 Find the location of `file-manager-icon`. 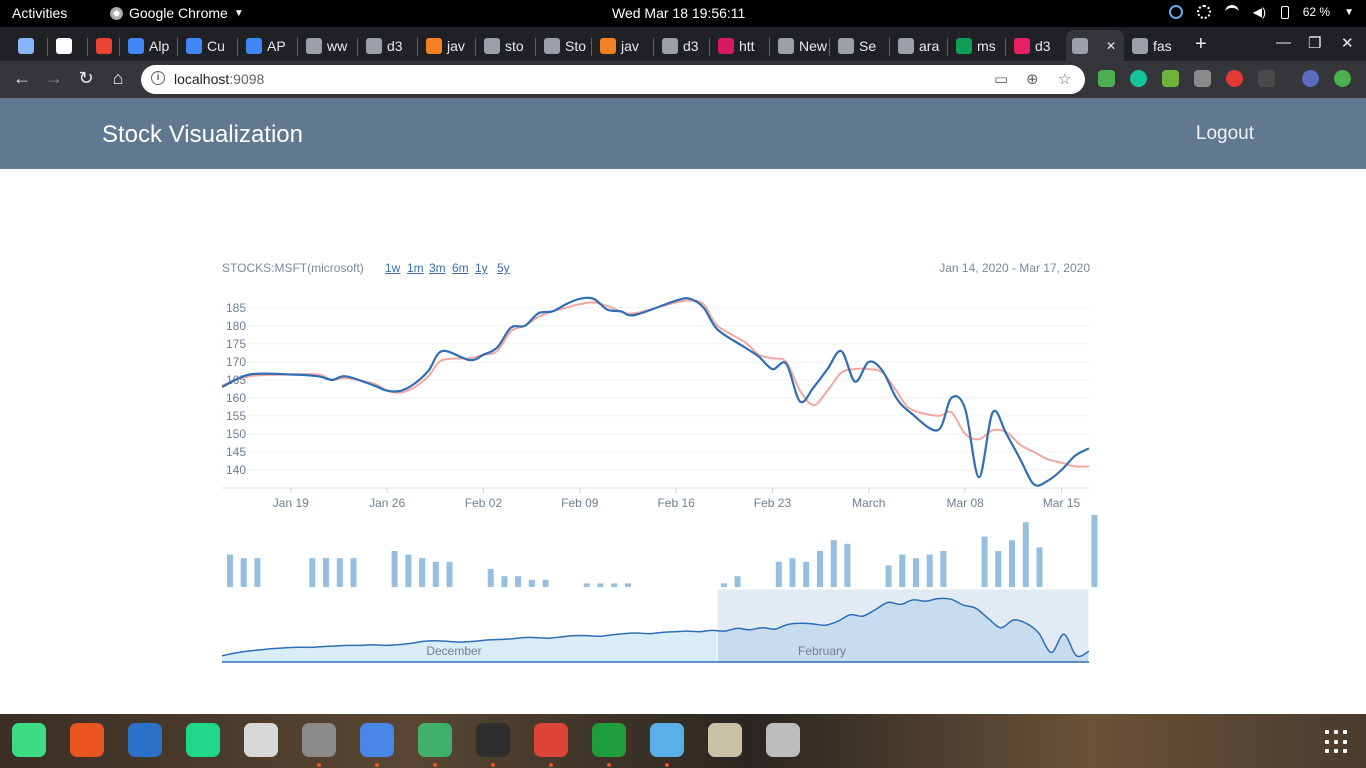

file-manager-icon is located at coordinates (725, 740).